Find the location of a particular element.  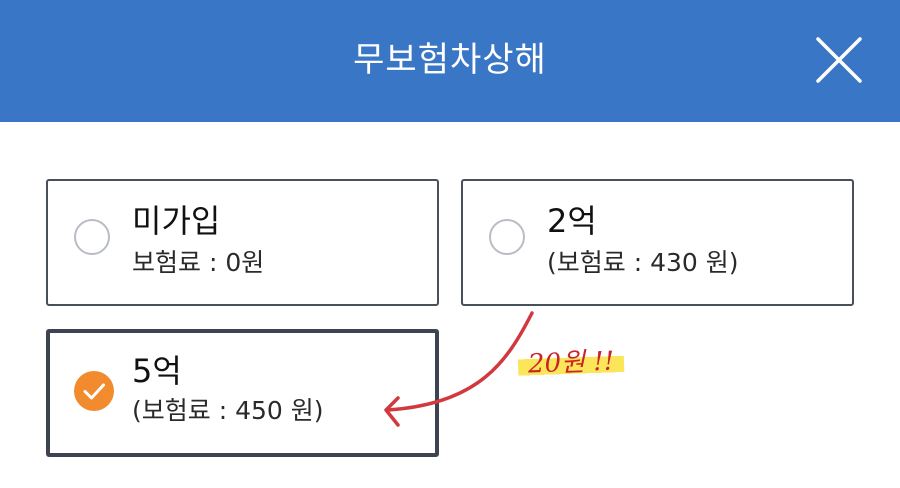

modal-title: 무보험차상해 is located at coordinates (450, 60).